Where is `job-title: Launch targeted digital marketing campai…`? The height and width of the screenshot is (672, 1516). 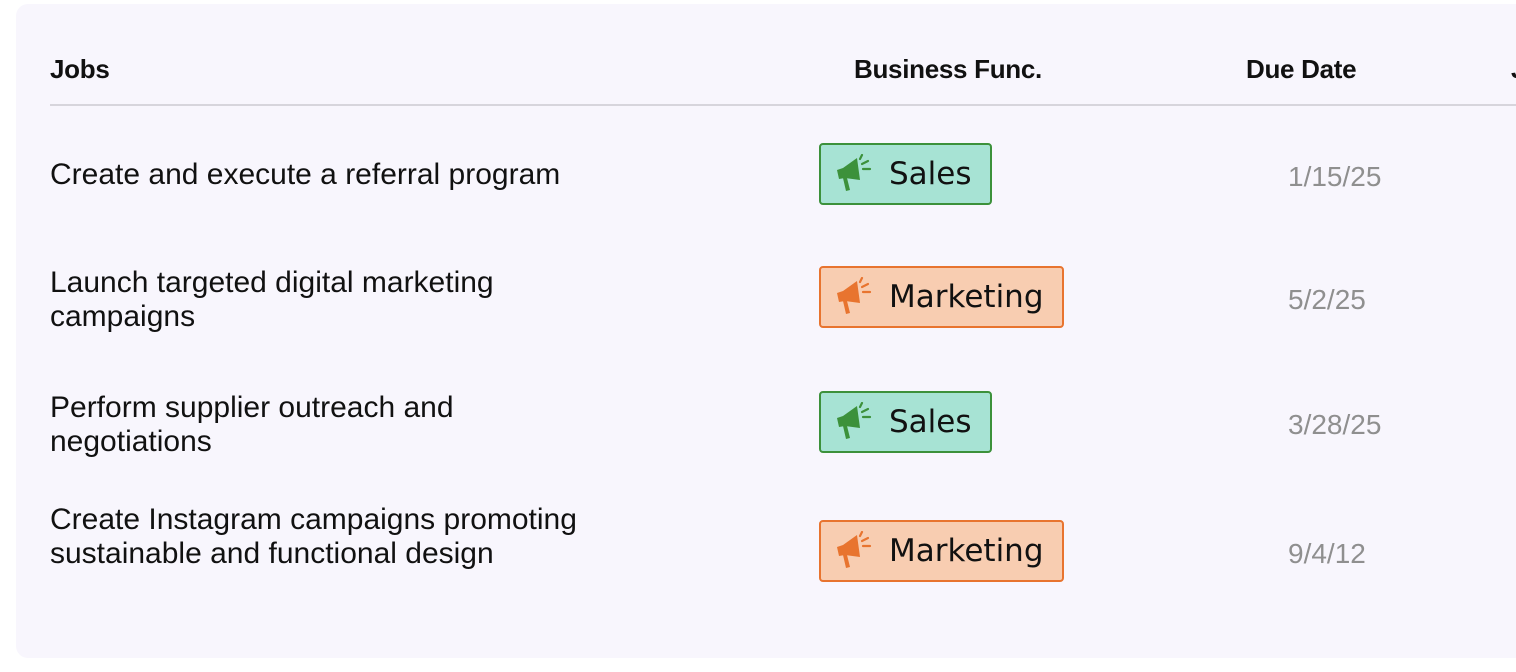
job-title: Launch targeted digital marketing campai… is located at coordinates (272, 299).